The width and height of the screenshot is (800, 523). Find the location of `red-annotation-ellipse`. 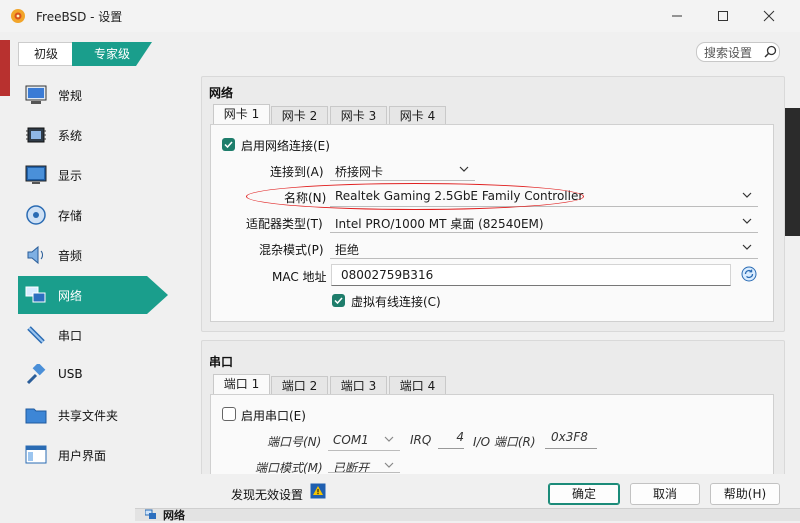

red-annotation-ellipse is located at coordinates (415, 196).